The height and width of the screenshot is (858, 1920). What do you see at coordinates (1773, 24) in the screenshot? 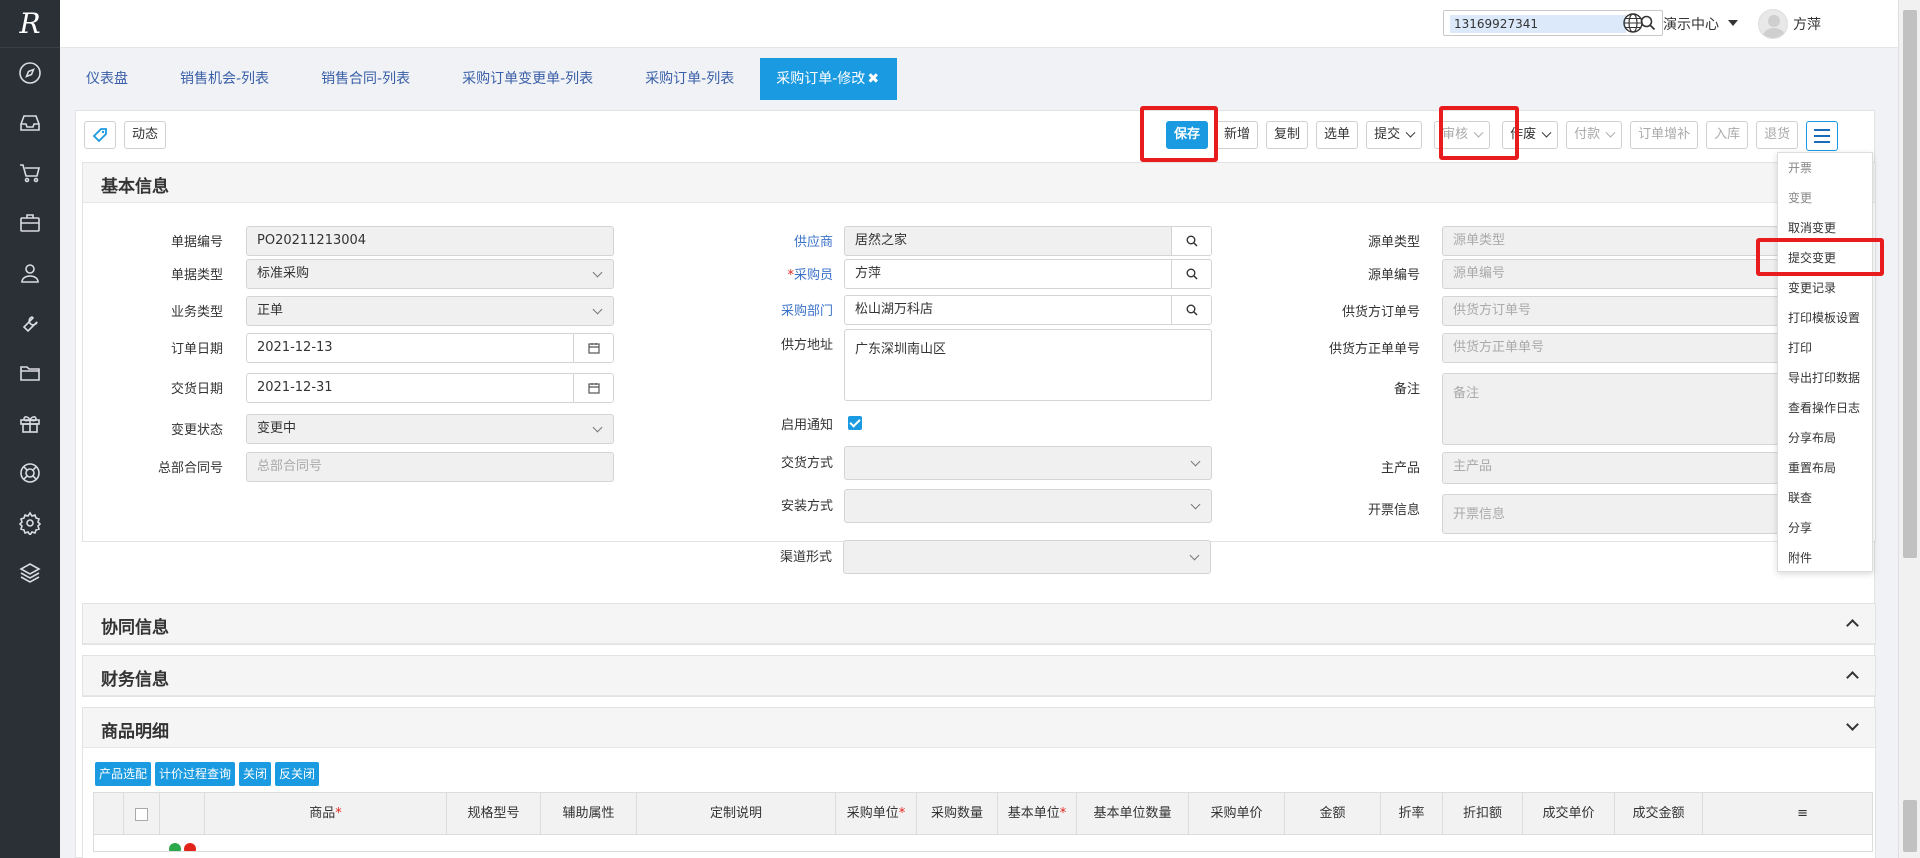
I see `avatar` at bounding box center [1773, 24].